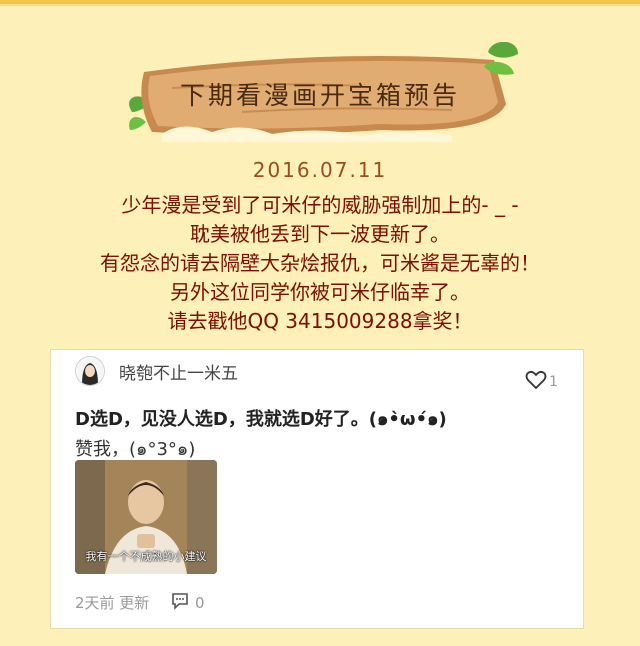  Describe the element at coordinates (178, 371) in the screenshot. I see `username: 晓匏不止一米五` at that location.